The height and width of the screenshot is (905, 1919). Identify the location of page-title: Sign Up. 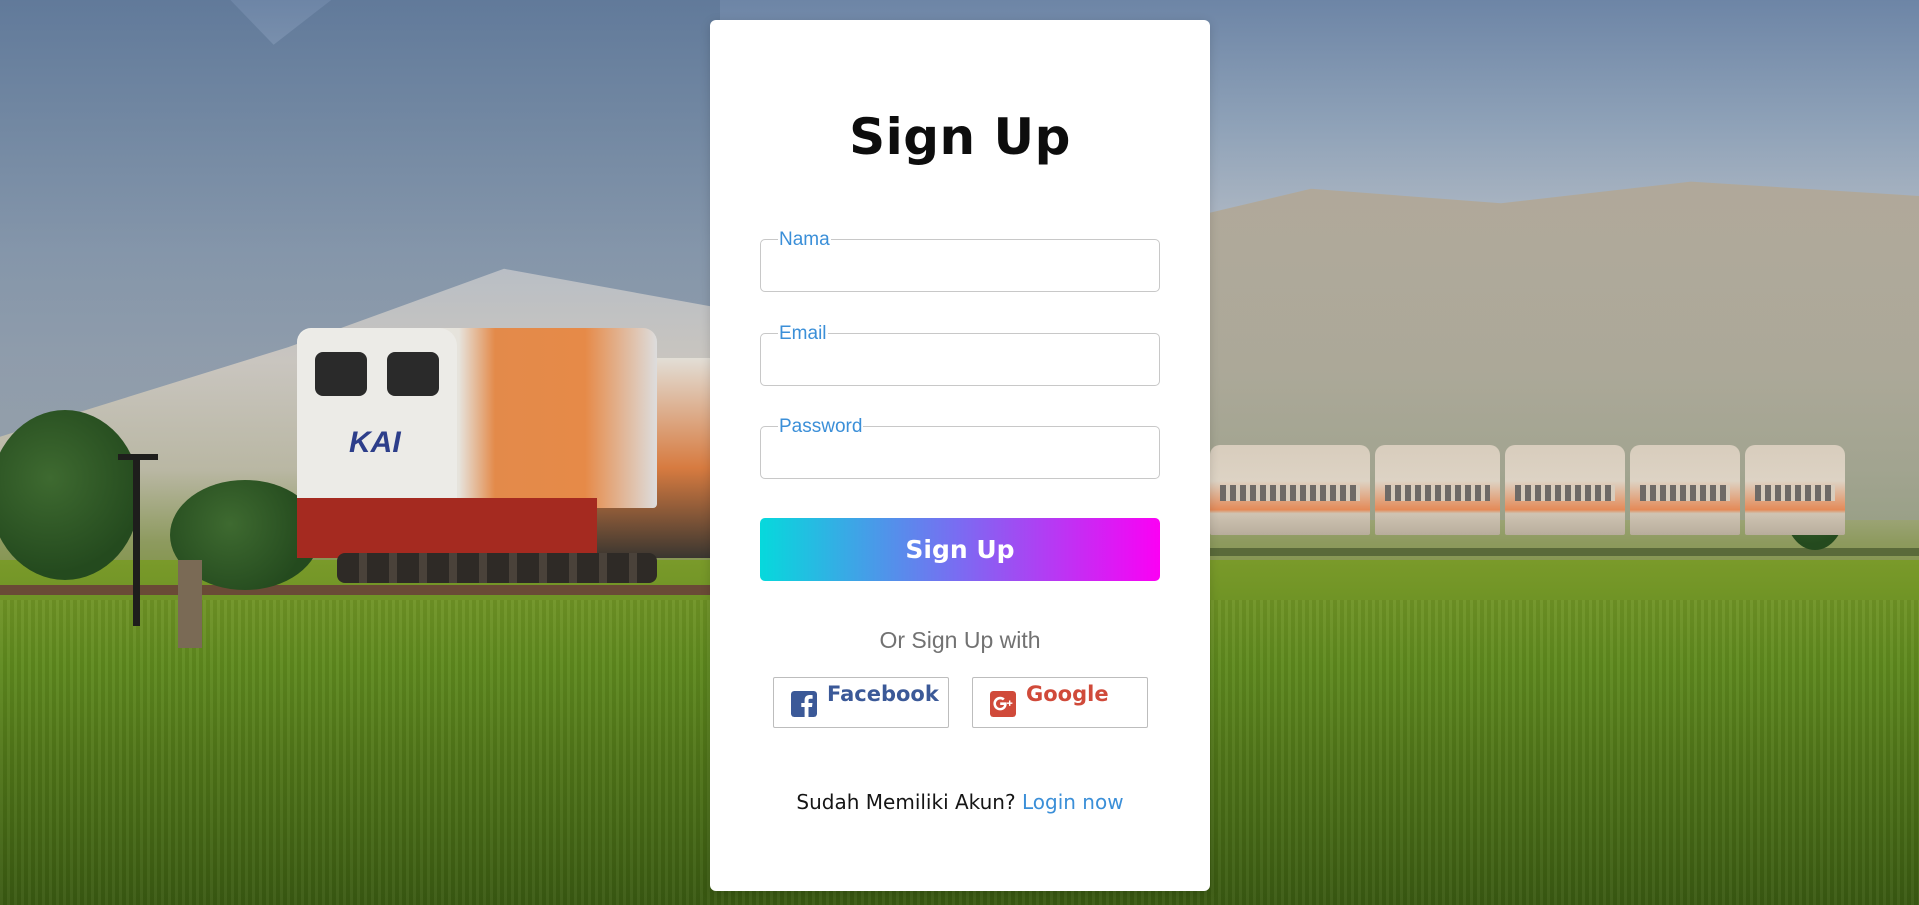
(960, 137).